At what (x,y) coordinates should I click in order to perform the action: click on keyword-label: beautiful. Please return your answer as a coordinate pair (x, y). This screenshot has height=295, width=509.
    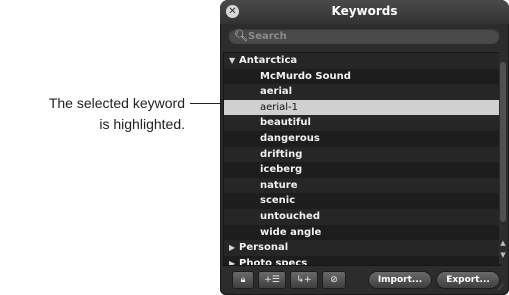
    Looking at the image, I should click on (285, 123).